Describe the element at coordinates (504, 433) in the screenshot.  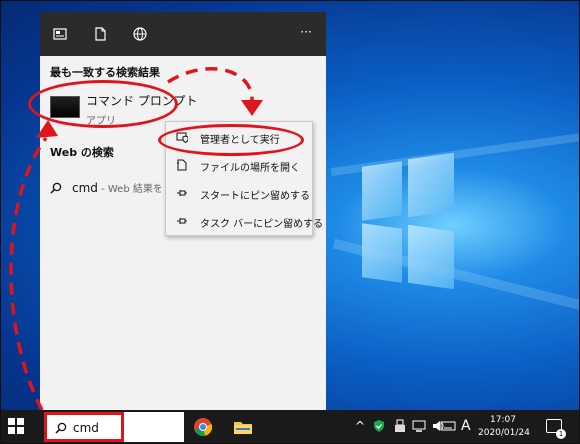
I see `clock-date: 2020/01/24` at that location.